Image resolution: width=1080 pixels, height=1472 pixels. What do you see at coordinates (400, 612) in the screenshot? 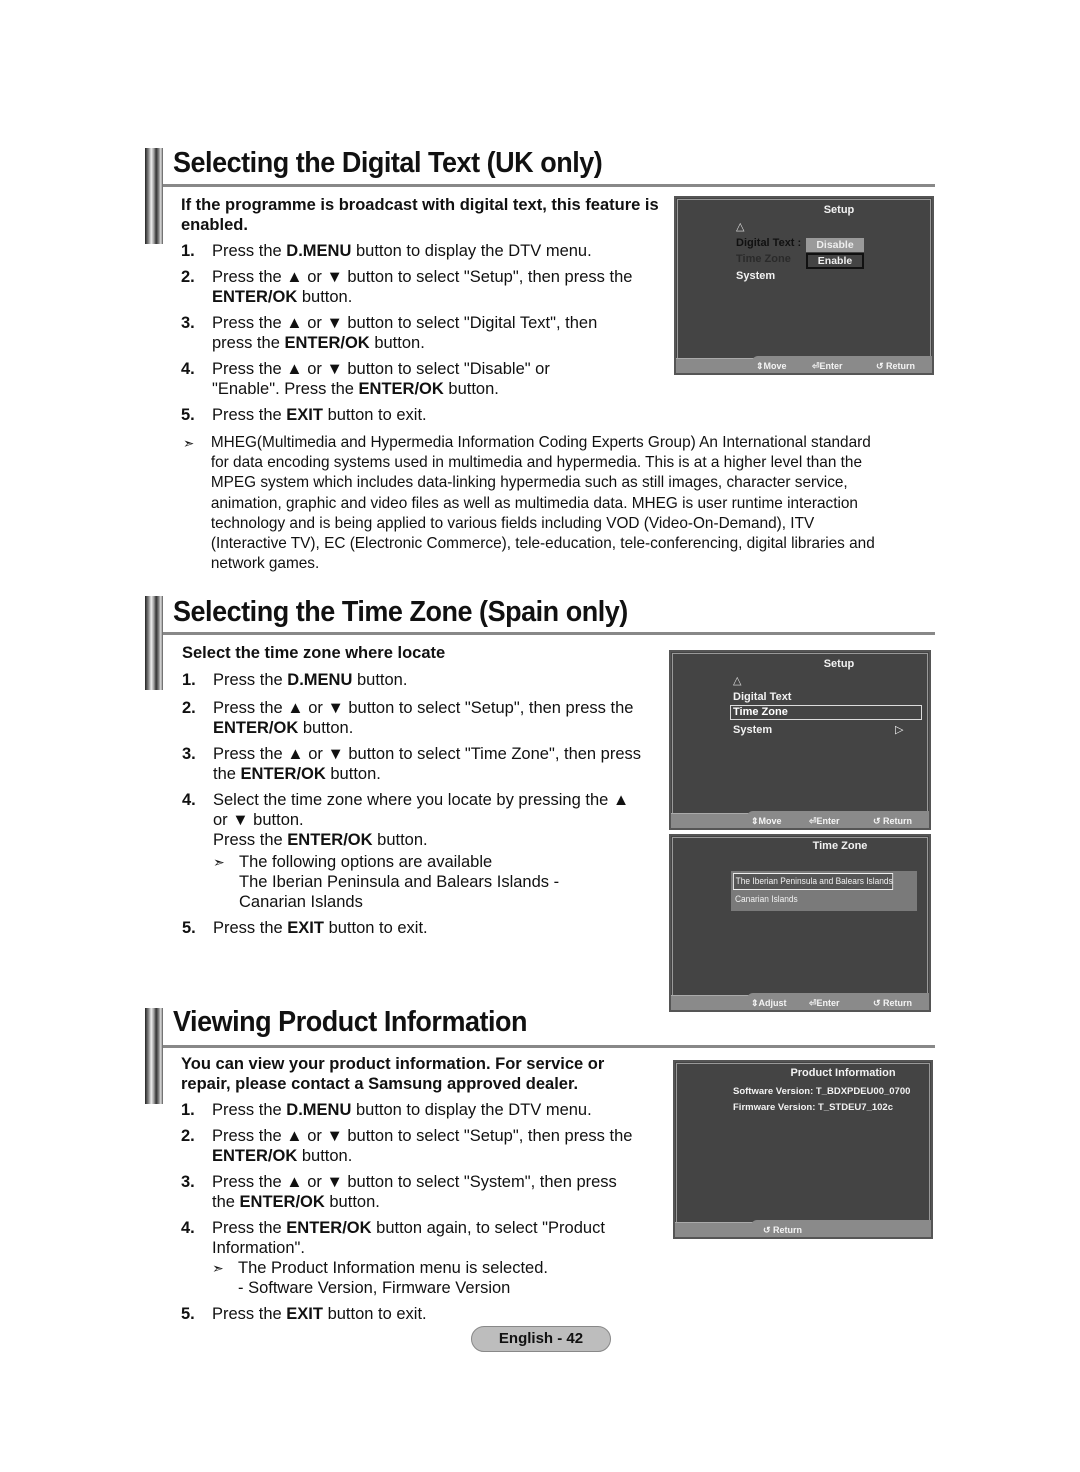
I see `section-title: Selecting the Time Zone (Spain only)` at bounding box center [400, 612].